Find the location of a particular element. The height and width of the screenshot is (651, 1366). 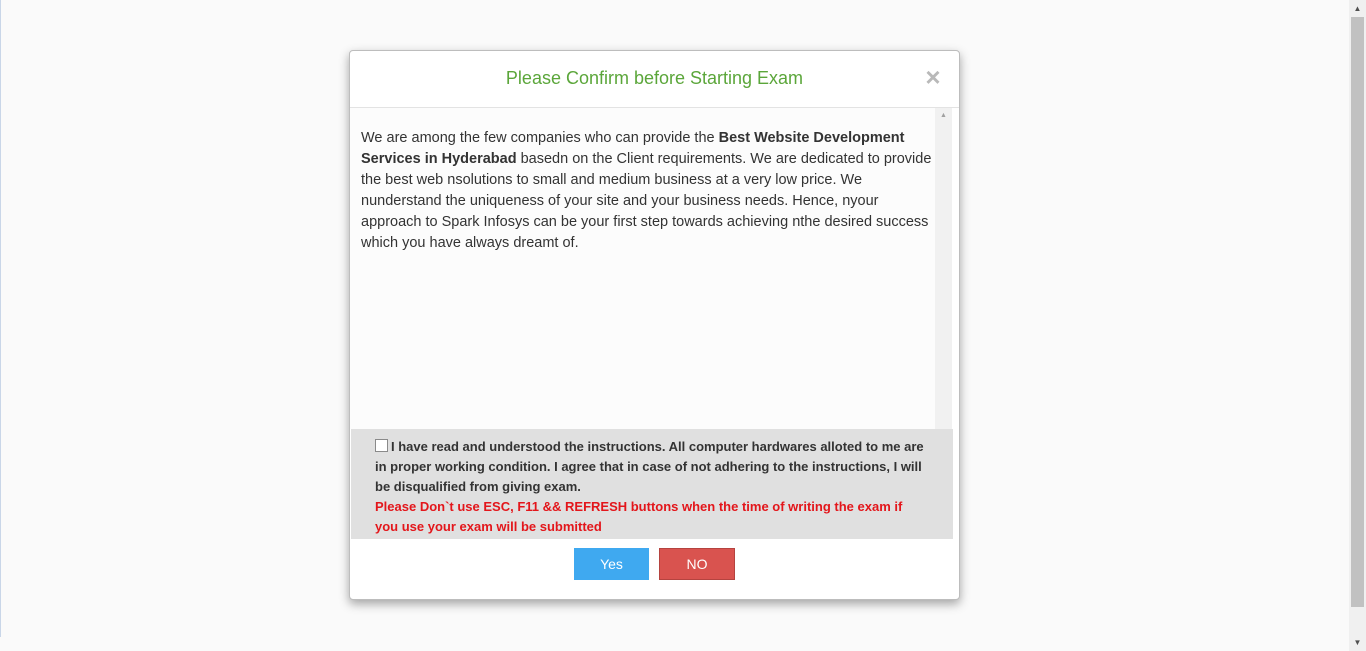

close-icon: × is located at coordinates (933, 77).